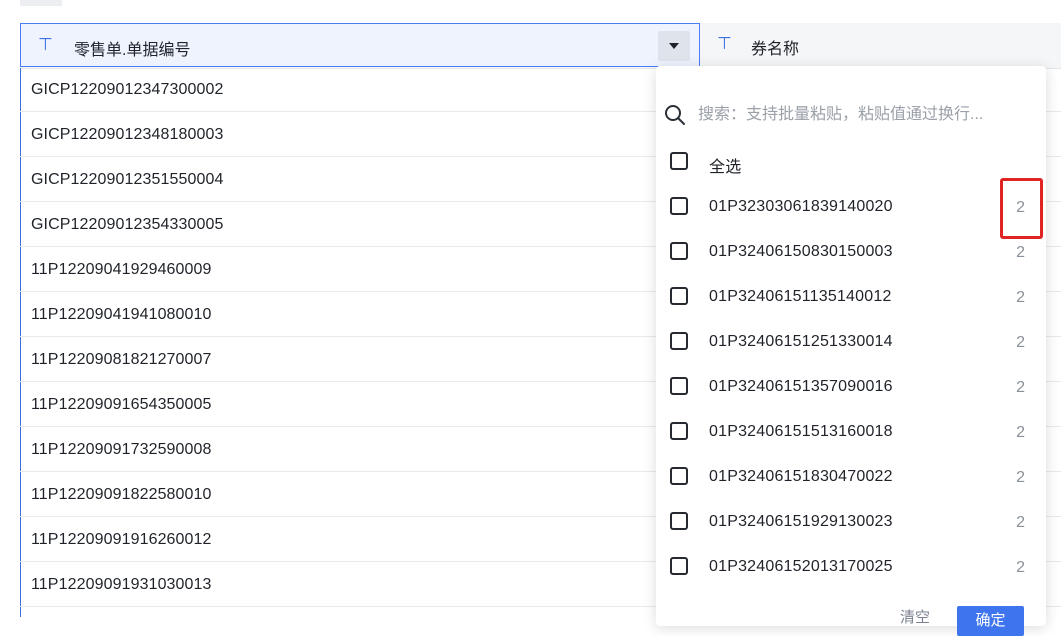  What do you see at coordinates (801, 521) in the screenshot?
I see `option-label: 01P32406151929130023` at bounding box center [801, 521].